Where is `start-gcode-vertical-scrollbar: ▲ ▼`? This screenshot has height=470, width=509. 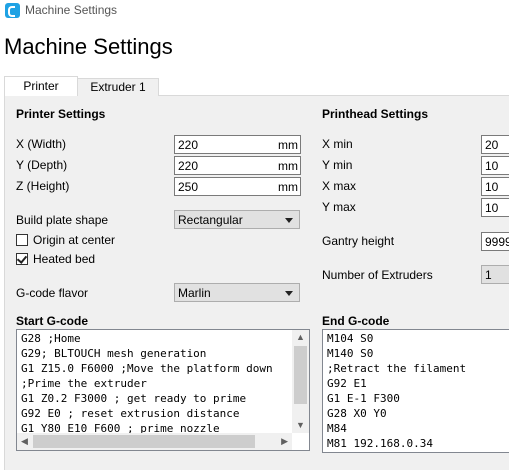 start-gcode-vertical-scrollbar: ▲ ▼ is located at coordinates (300, 381).